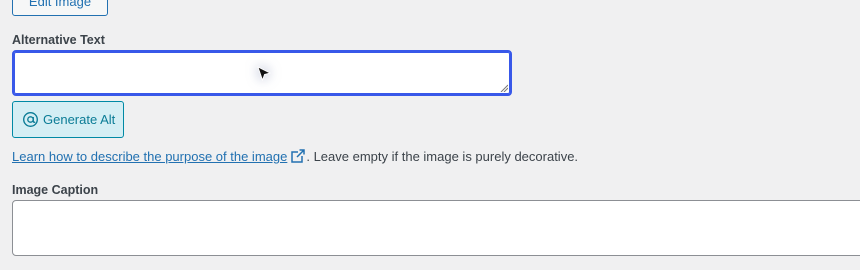  What do you see at coordinates (60, 8) in the screenshot?
I see `edit-image-button: Edit Image` at bounding box center [60, 8].